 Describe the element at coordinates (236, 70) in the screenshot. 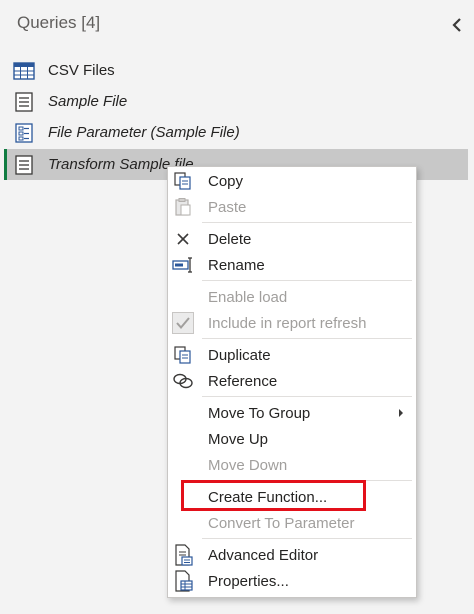

I see `query-item-csv-files: CSV Files` at that location.